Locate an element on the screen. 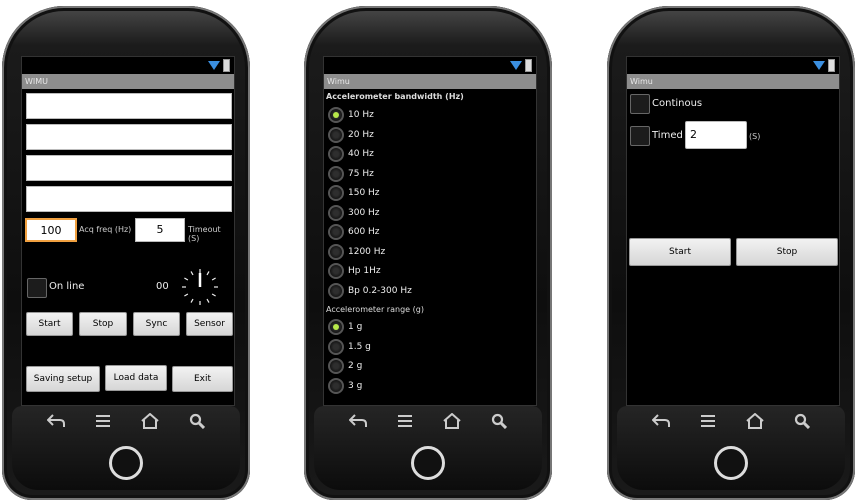 The image size is (864, 502). acq-freq-label: Acq freq (Hz) is located at coordinates (105, 229).